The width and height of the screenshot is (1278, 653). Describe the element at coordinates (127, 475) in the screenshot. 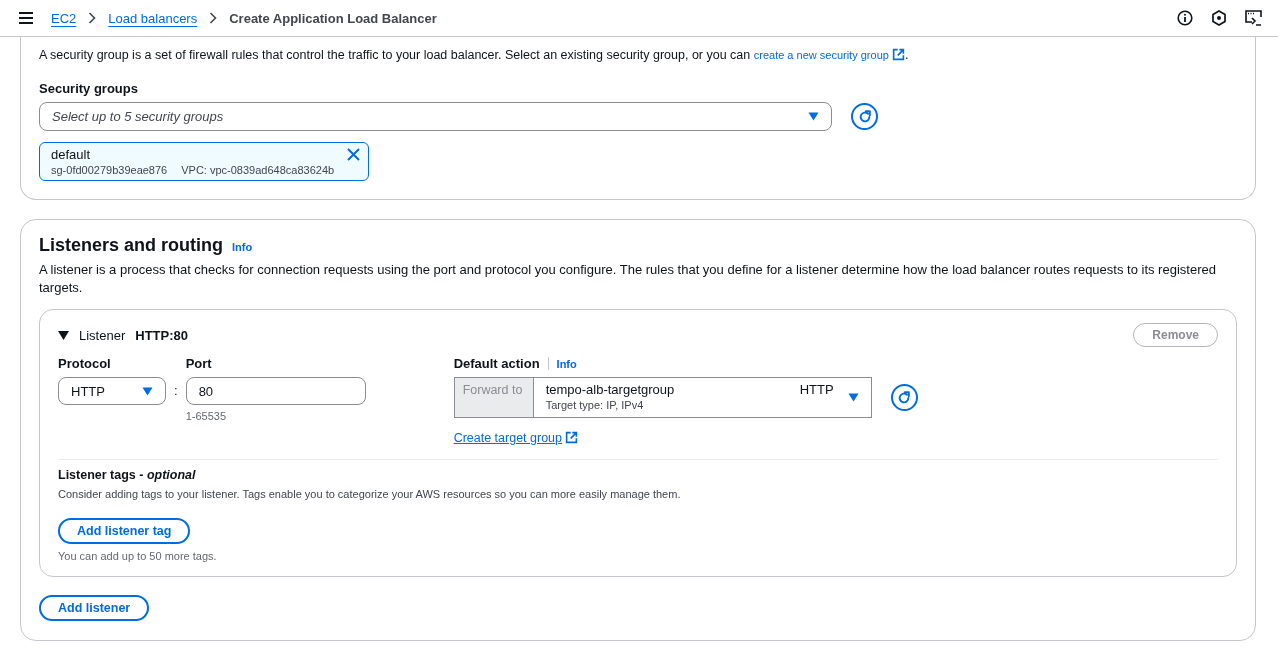

I see `subsection-title: Listener tags - optional` at that location.